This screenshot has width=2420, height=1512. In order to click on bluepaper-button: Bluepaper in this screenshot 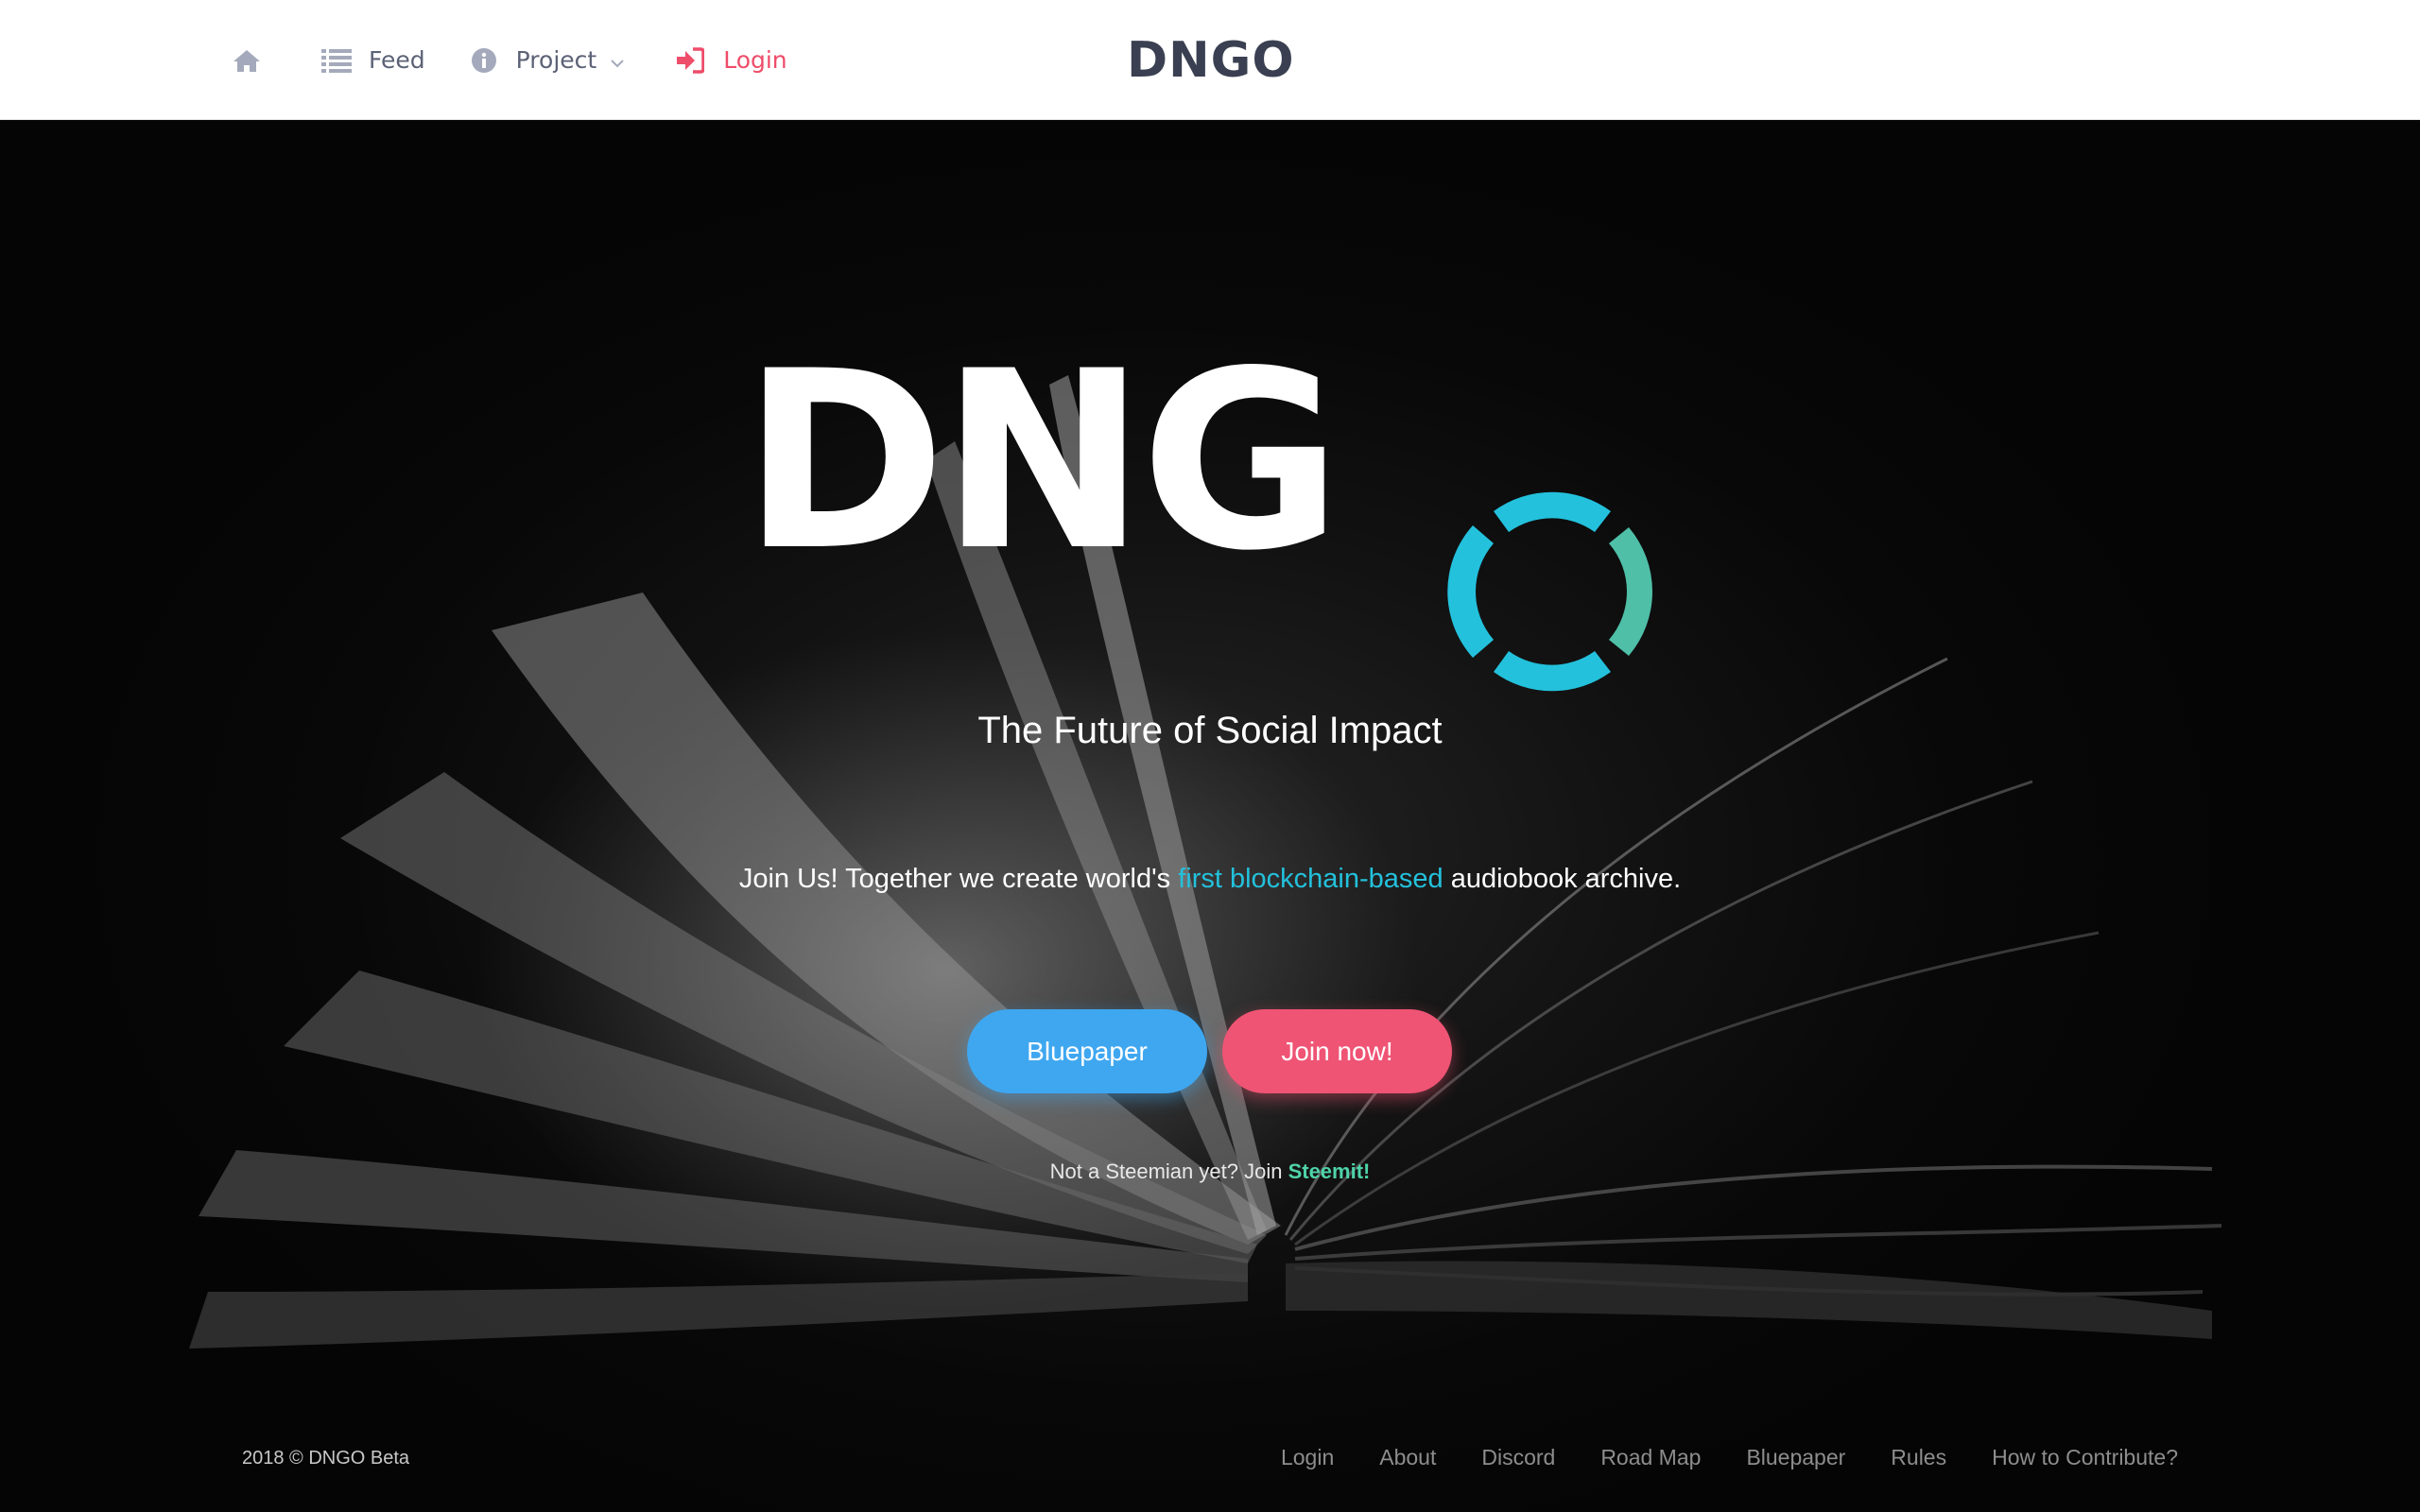, I will do `click(1087, 1051)`.